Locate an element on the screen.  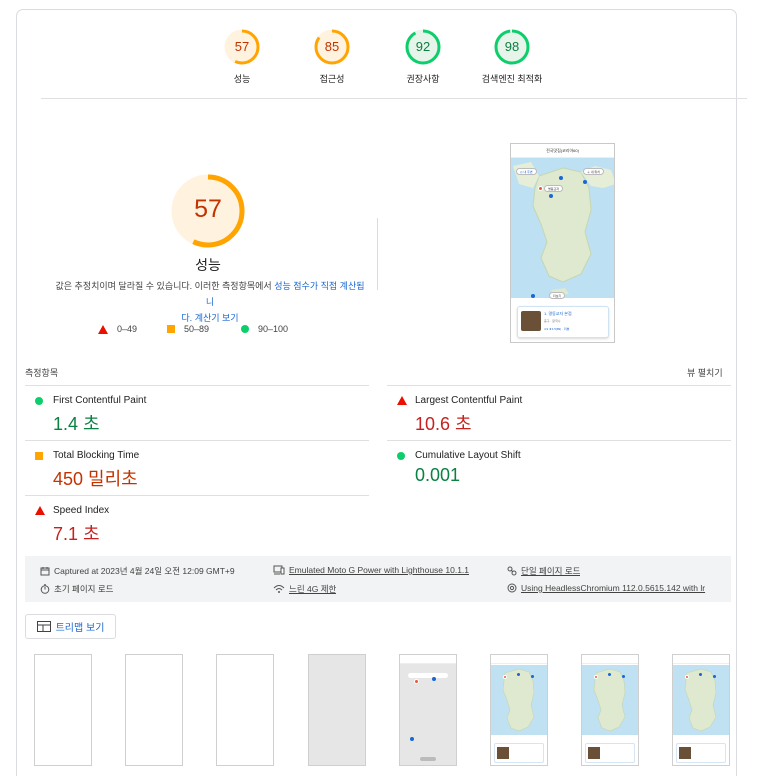
network-throttling: 느린 4G 제한 is located at coordinates (304, 589).